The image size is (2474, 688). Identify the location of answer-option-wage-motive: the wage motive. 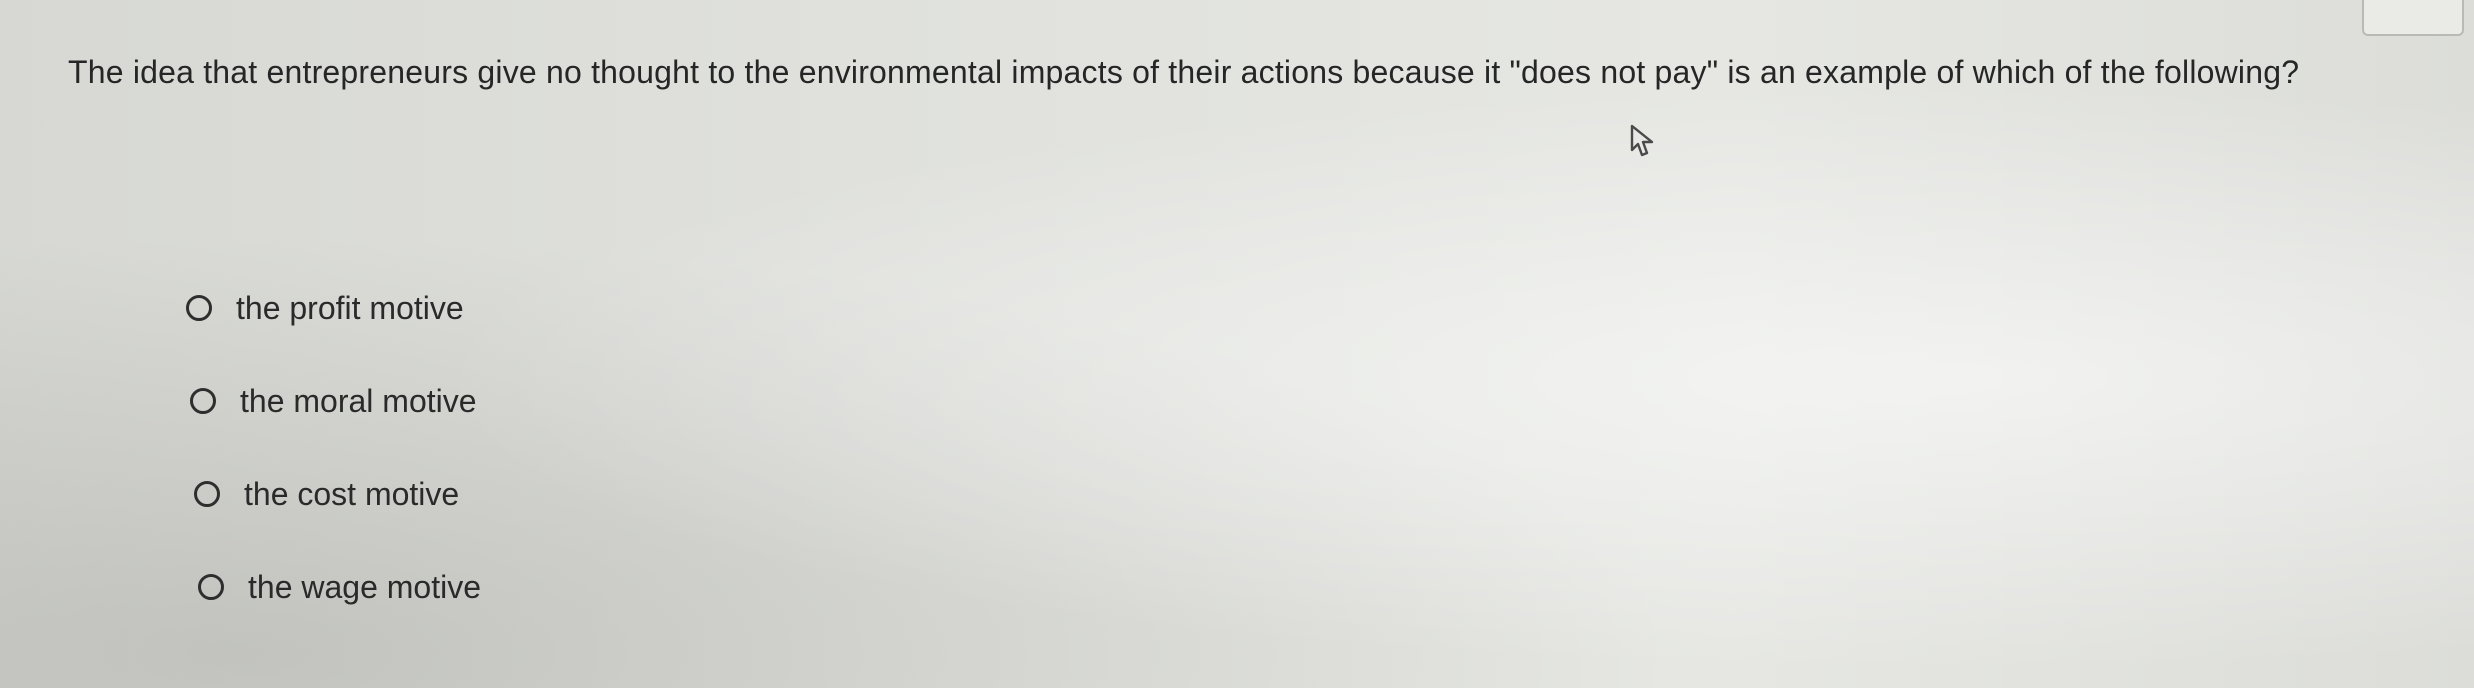
(339, 587).